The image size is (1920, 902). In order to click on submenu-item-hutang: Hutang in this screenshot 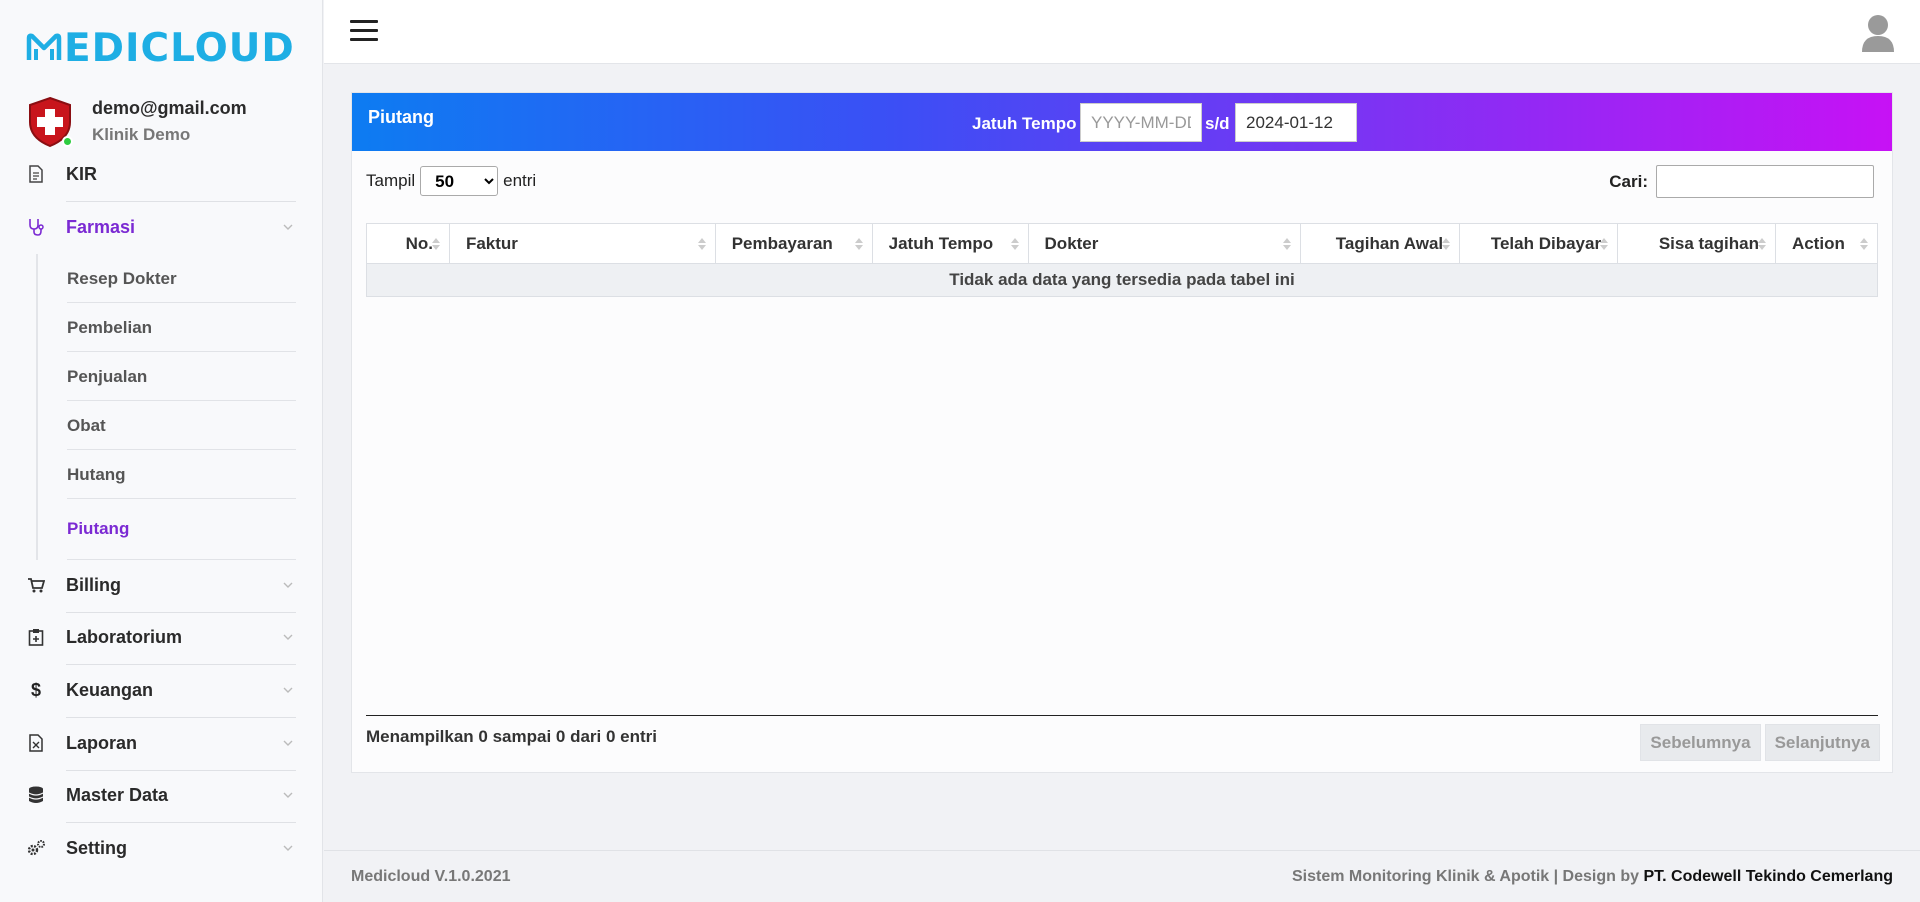, I will do `click(181, 475)`.